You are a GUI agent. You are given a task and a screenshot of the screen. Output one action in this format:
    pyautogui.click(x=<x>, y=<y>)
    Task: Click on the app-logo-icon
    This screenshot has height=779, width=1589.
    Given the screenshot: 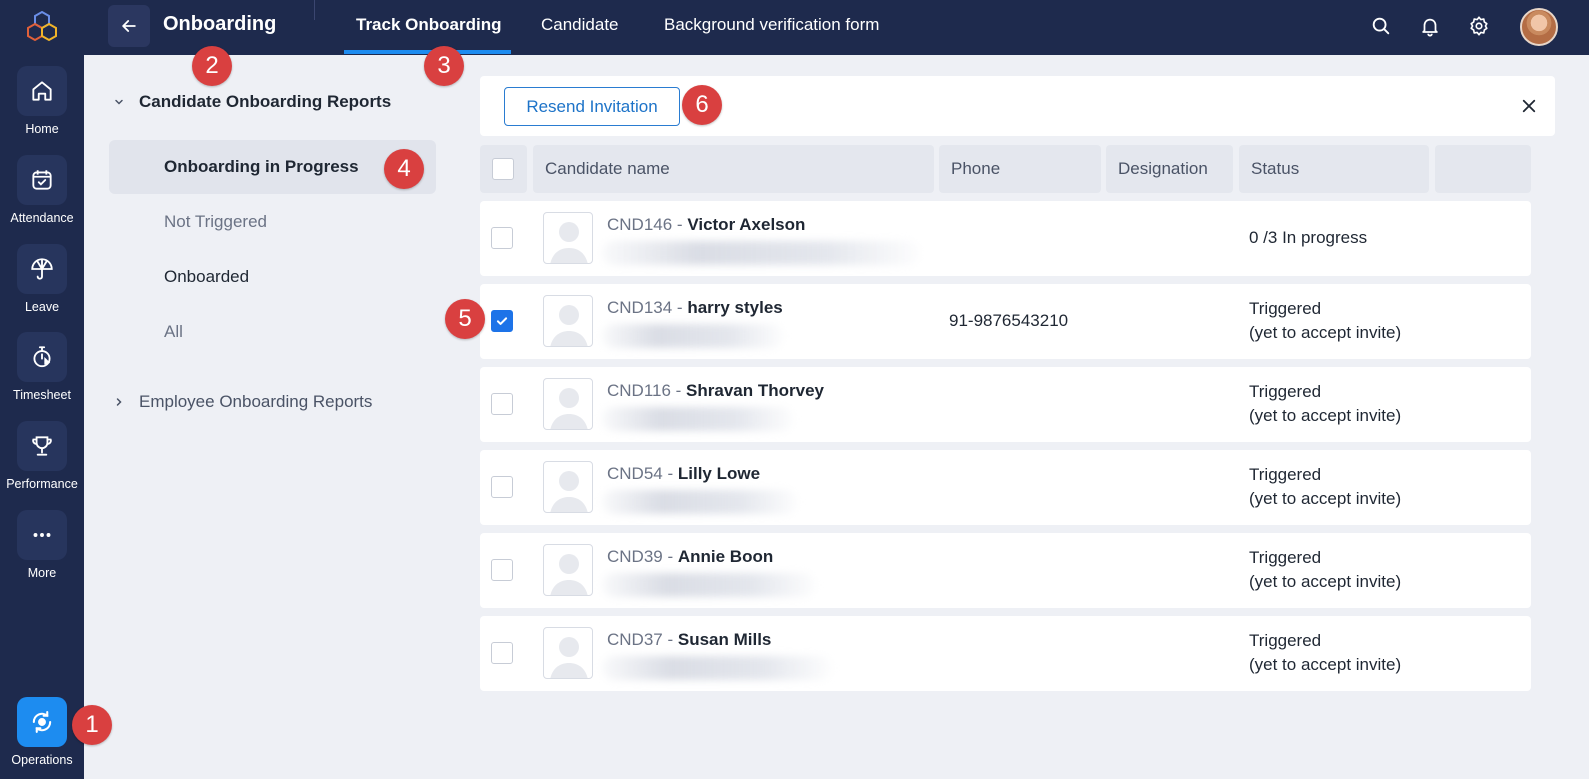 What is the action you would take?
    pyautogui.click(x=42, y=27)
    